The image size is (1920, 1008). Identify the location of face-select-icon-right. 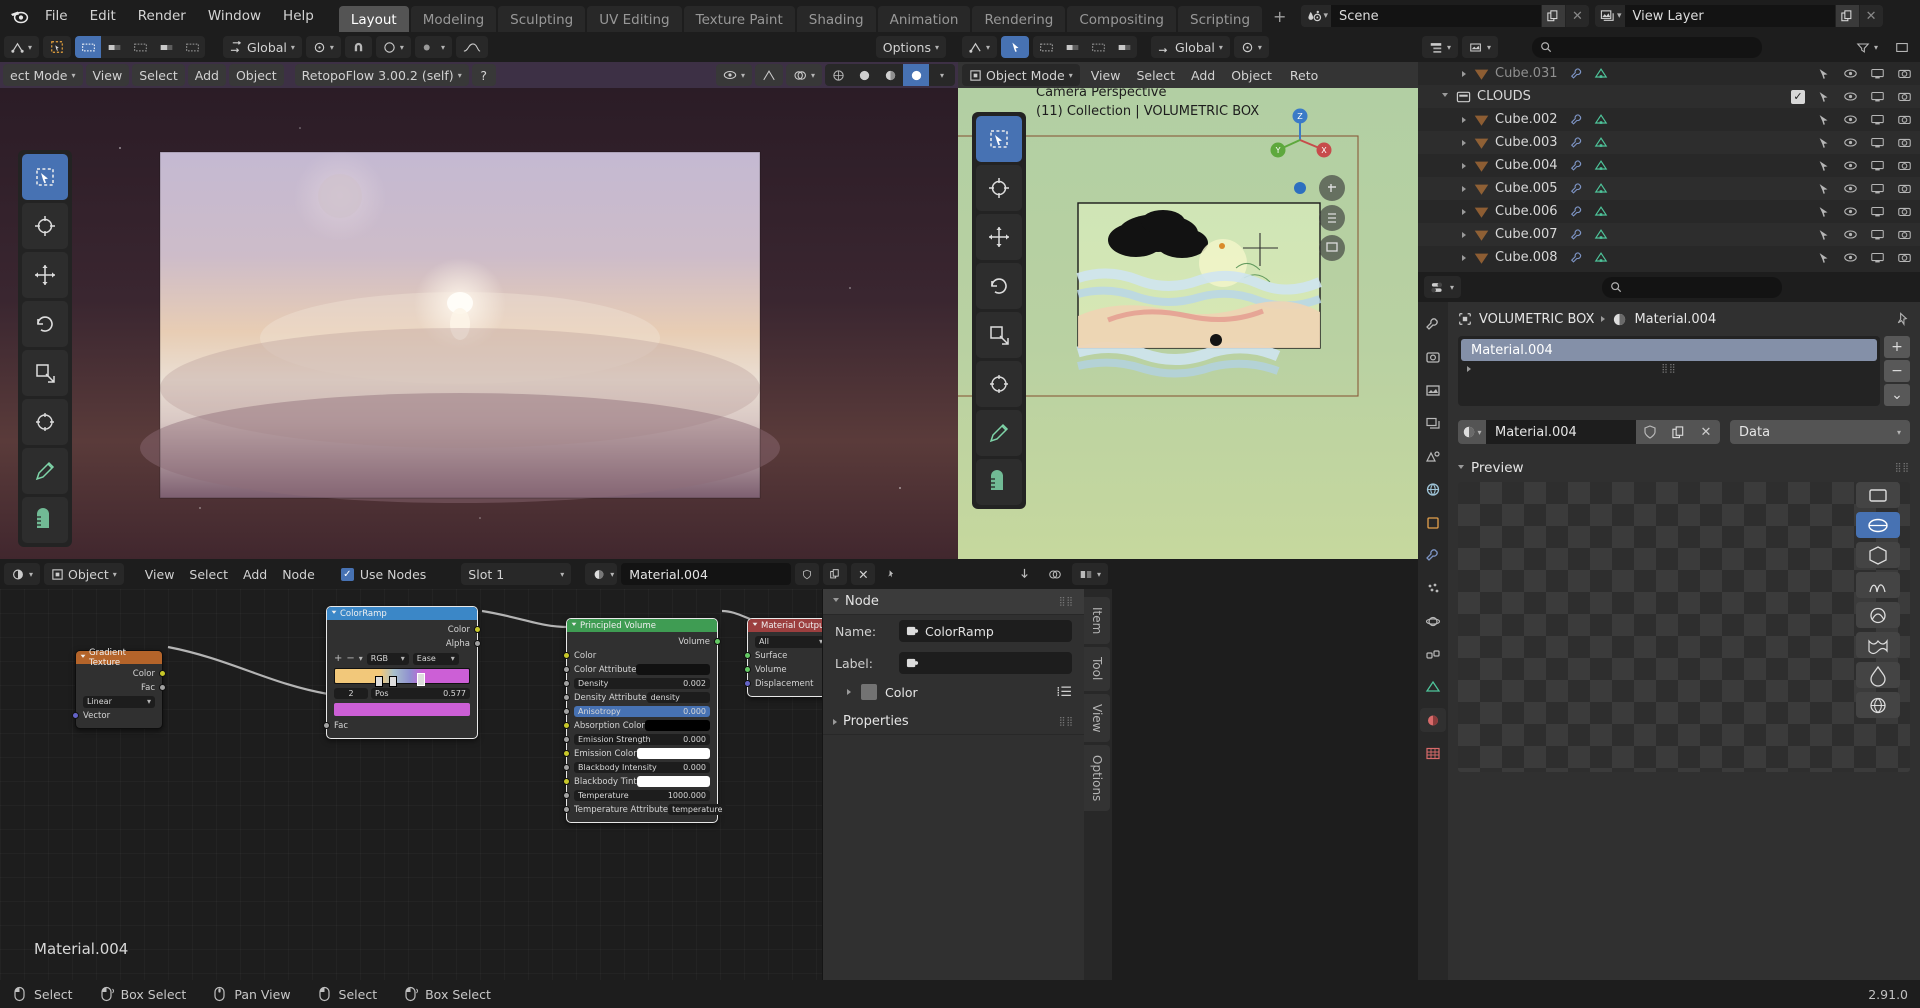
(1098, 47).